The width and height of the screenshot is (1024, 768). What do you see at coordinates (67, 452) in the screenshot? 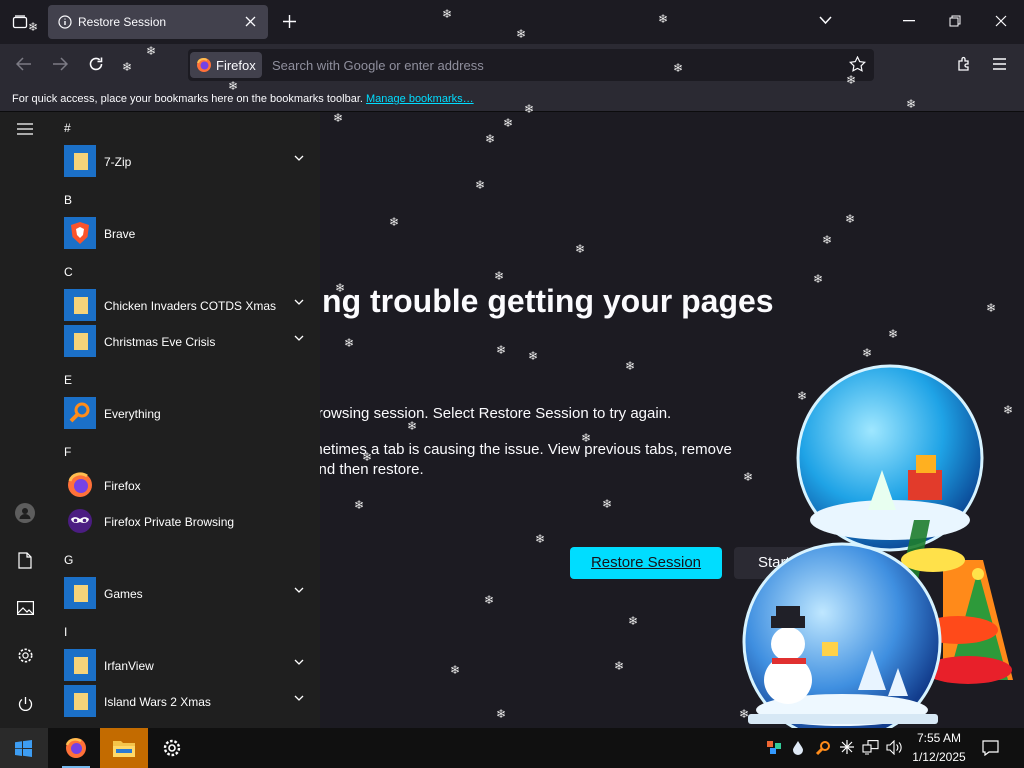
I see `group-header: F` at bounding box center [67, 452].